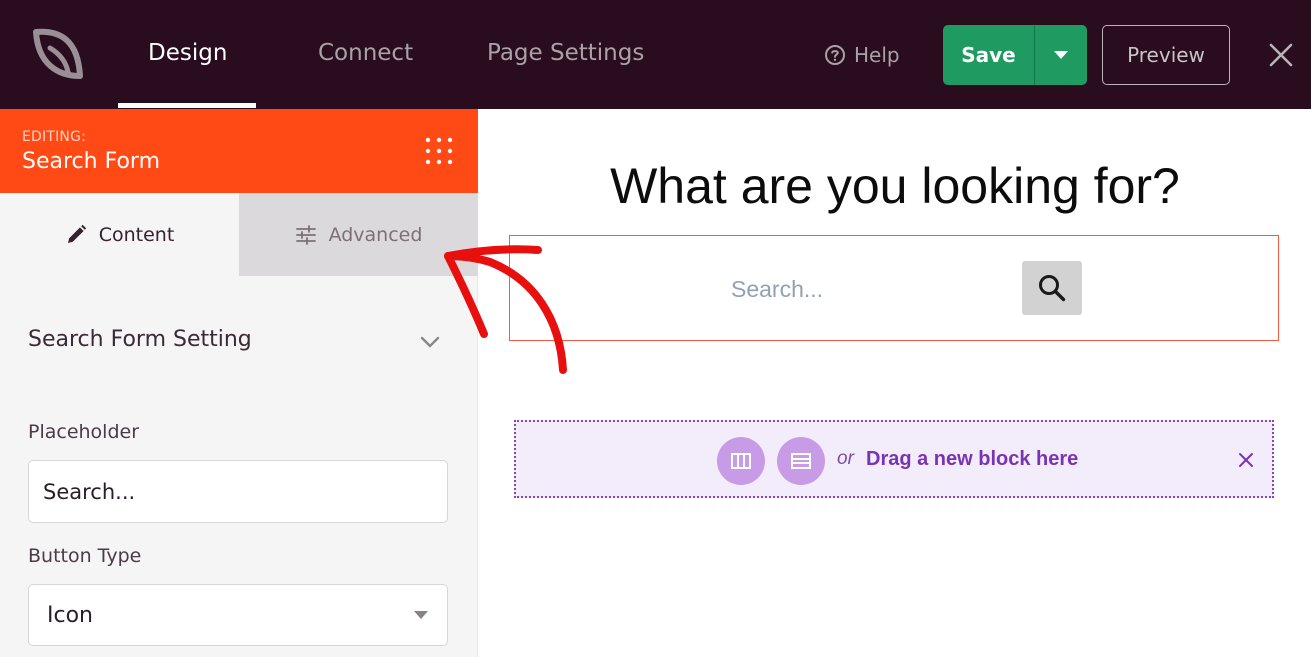 The width and height of the screenshot is (1311, 657). I want to click on drop-zone: or Drag a new block here, so click(894, 459).